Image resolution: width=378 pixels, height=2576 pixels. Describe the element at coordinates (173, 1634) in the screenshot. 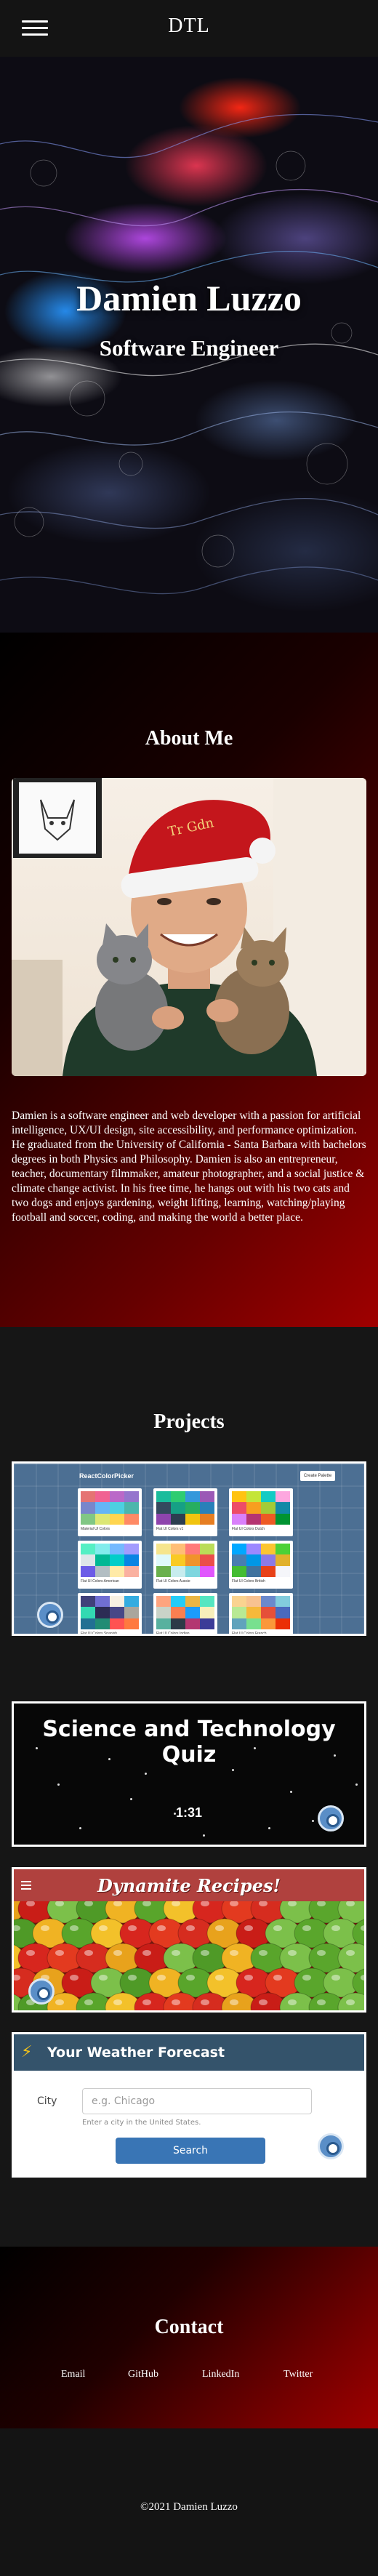

I see `palette-name: Flat UI Colors Indian` at that location.